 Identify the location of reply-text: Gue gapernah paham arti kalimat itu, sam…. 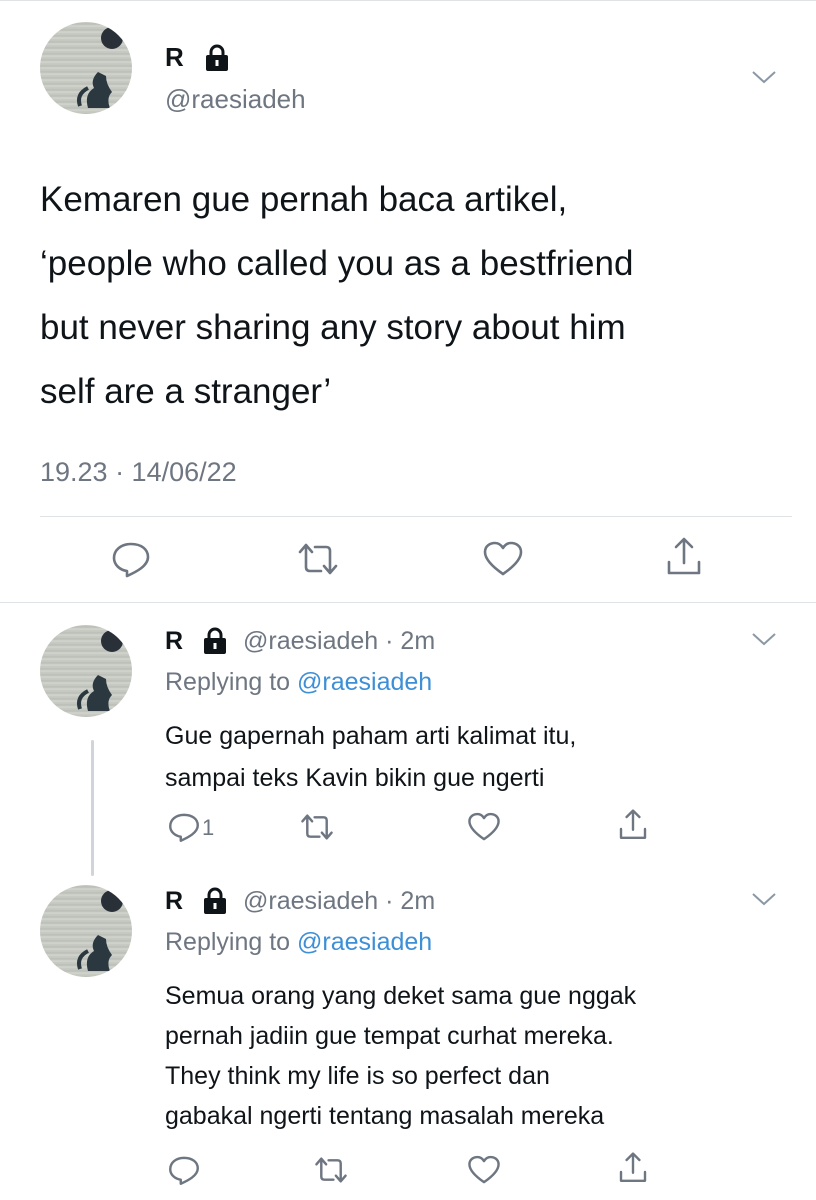
(480, 757).